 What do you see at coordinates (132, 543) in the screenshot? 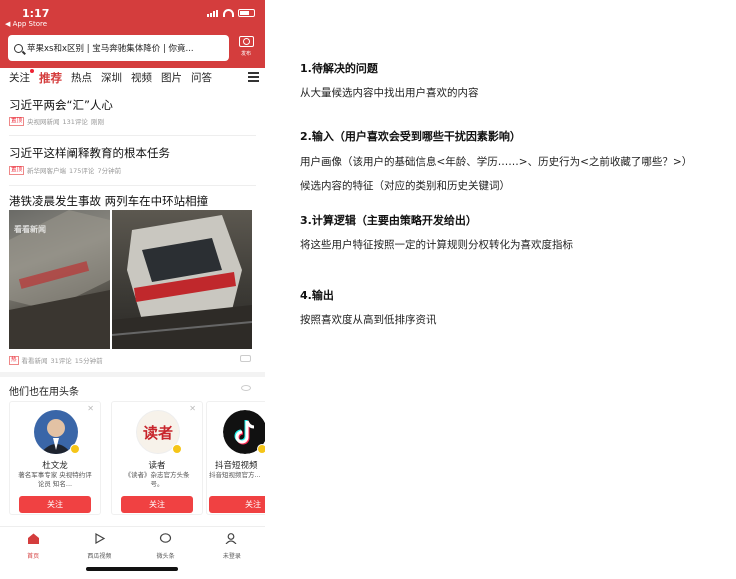
I see `bottom-nav: 首页 西瓜视频 微头条 未登录` at bounding box center [132, 543].